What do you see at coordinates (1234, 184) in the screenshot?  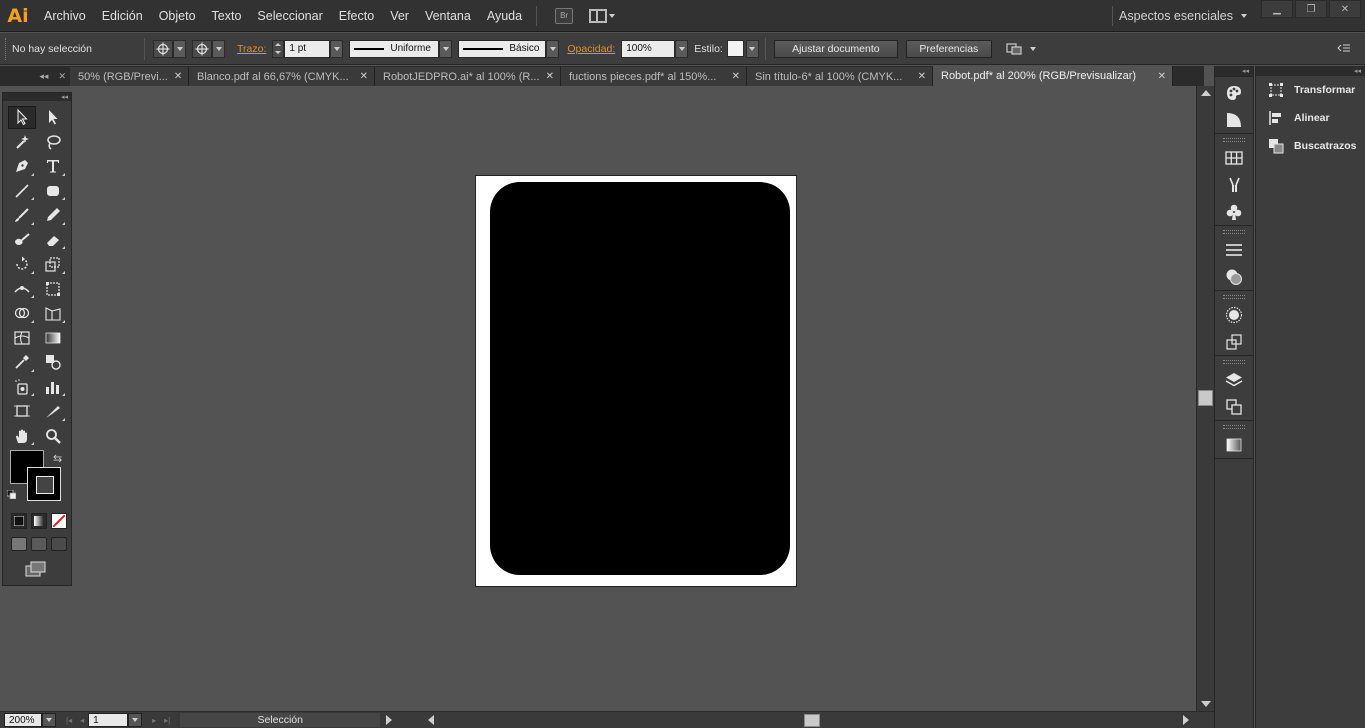 I see `brushes-panel-button` at bounding box center [1234, 184].